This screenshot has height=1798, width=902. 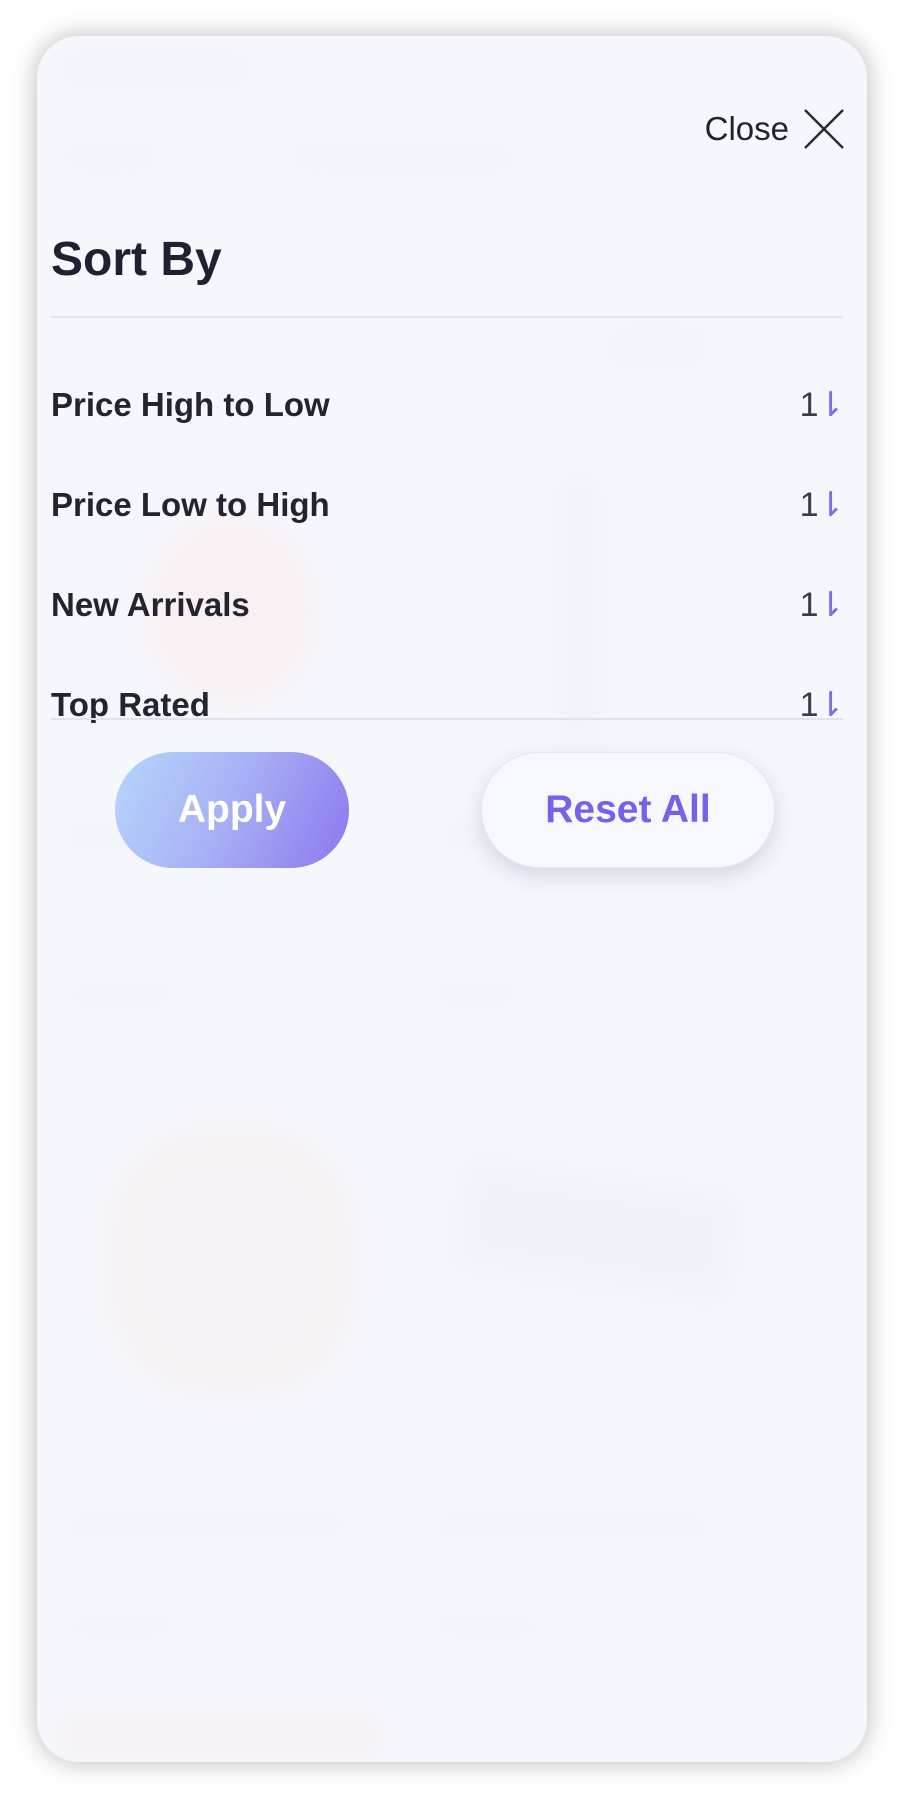 I want to click on sort-option-label: Price High to Low, so click(x=190, y=404).